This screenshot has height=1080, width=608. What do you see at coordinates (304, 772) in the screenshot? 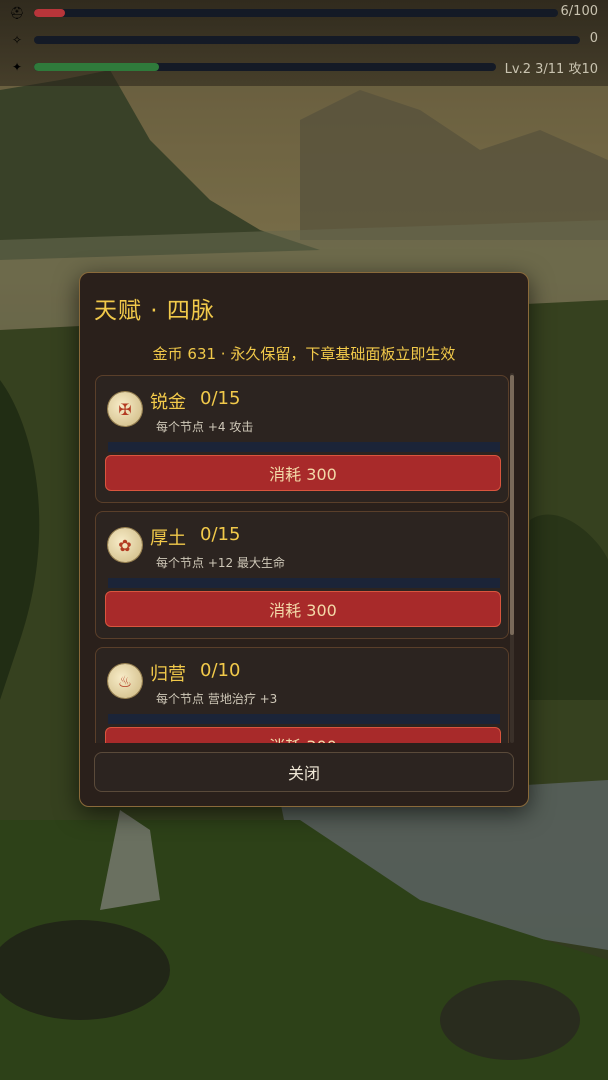
I see `close-button: 关闭` at bounding box center [304, 772].